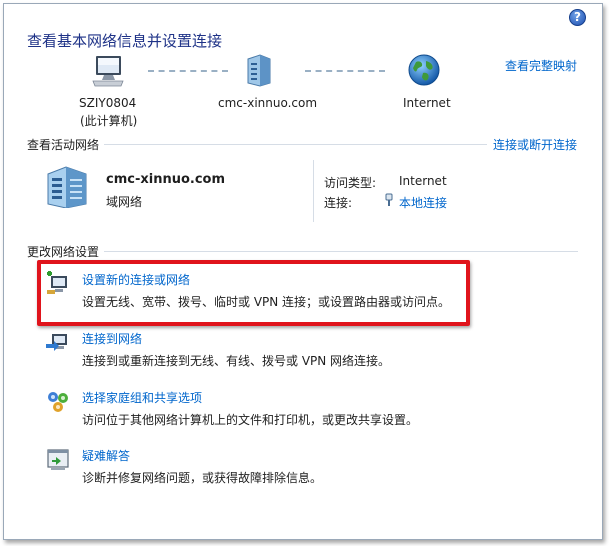  I want to click on task-homegroup-desc: 访问位于其他网络计算机上的文件和打印机，或更改共享设置。, so click(250, 420).